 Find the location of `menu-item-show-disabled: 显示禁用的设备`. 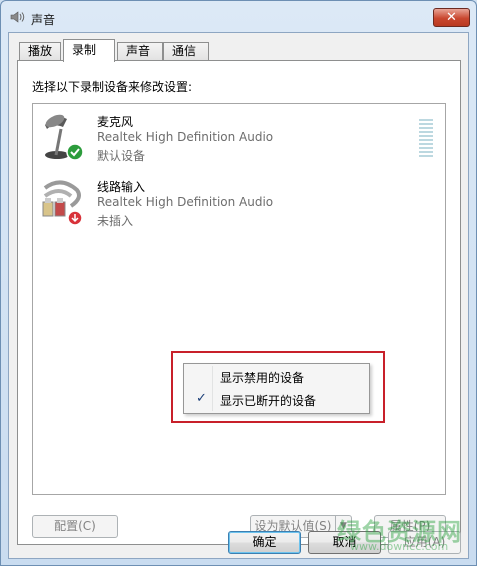

menu-item-show-disabled: 显示禁用的设备 is located at coordinates (276, 377).